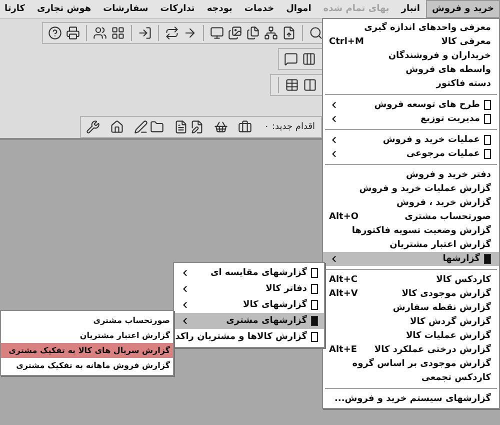 The height and width of the screenshot is (425, 500). What do you see at coordinates (125, 9) in the screenshot?
I see `menu-bar-item: سفارشات` at bounding box center [125, 9].